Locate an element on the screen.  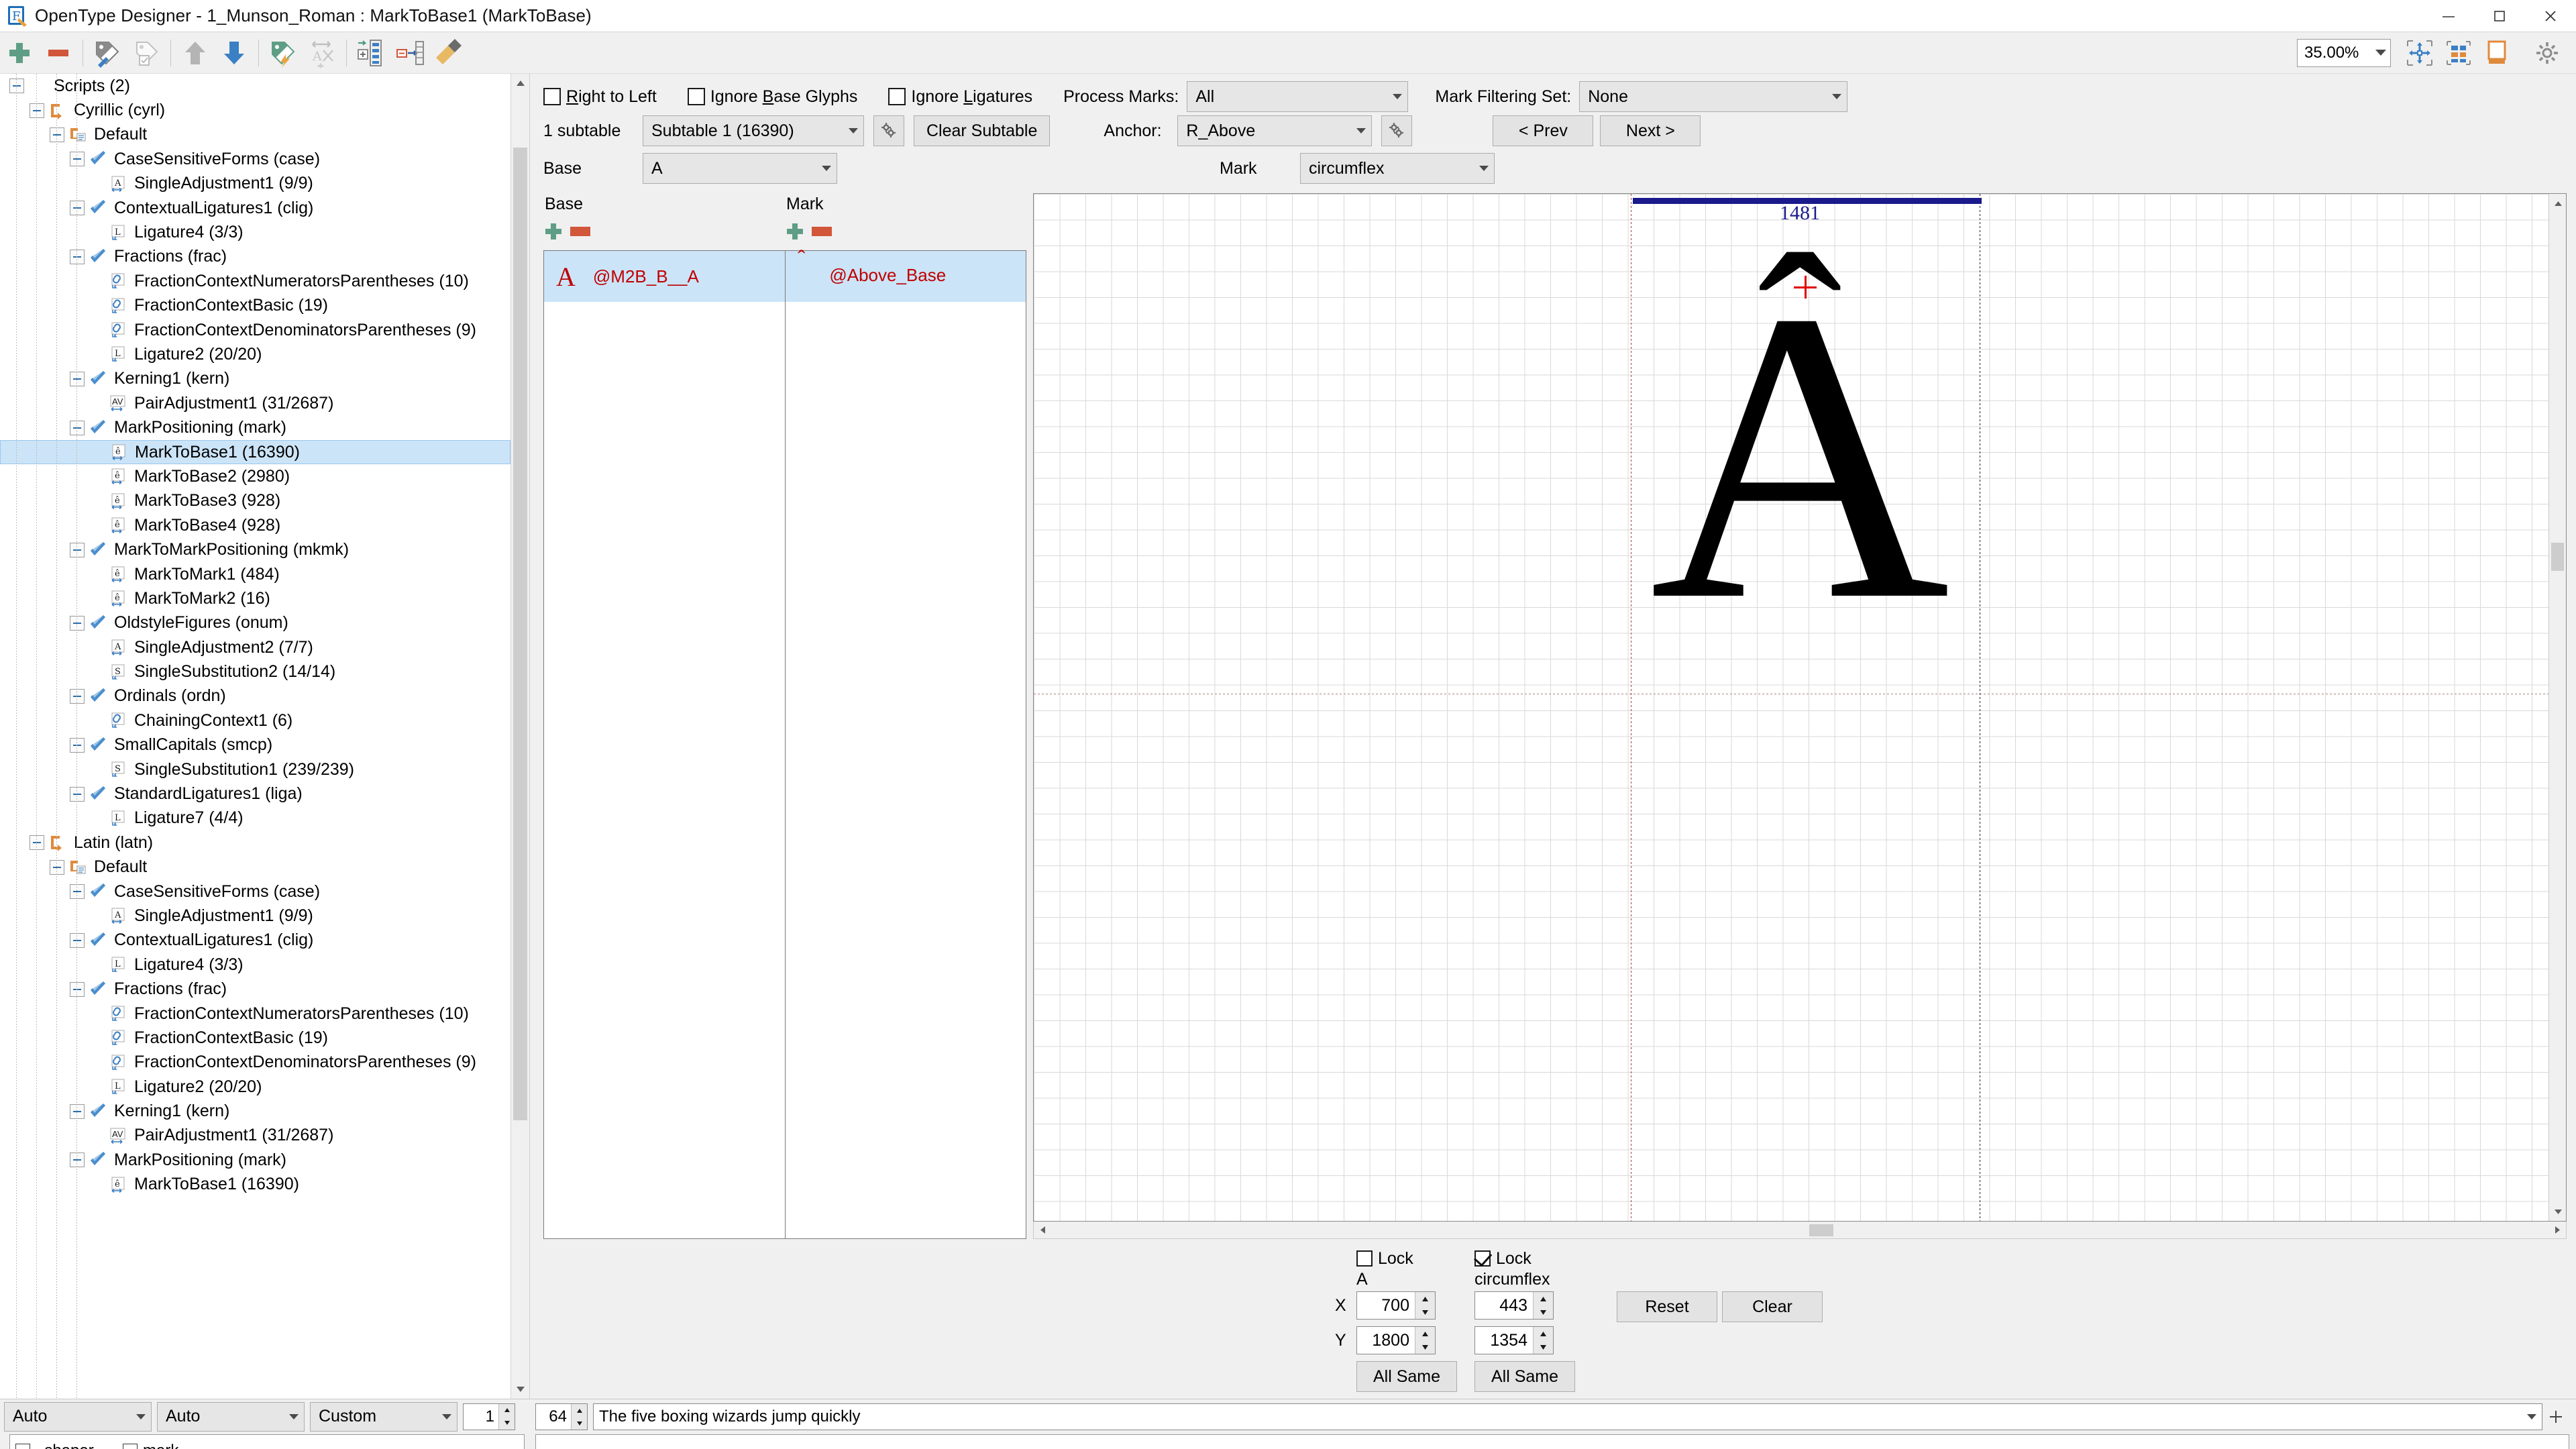
clear-subtable-button: Clear Subtable is located at coordinates (982, 130).